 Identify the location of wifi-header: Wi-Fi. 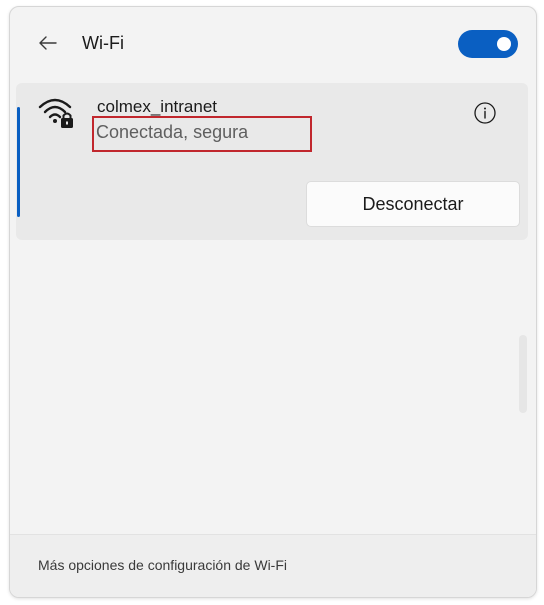
(273, 43).